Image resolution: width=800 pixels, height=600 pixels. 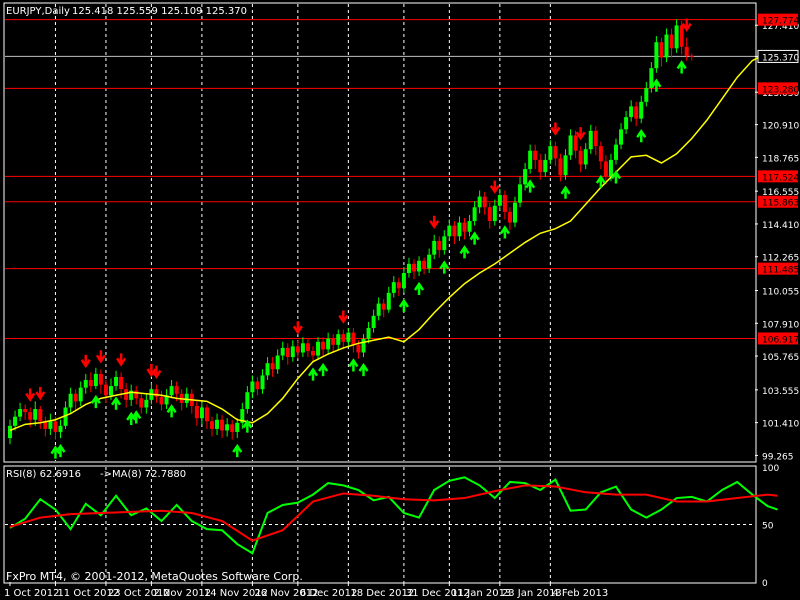 I want to click on level-label: 127.774, so click(x=780, y=22).